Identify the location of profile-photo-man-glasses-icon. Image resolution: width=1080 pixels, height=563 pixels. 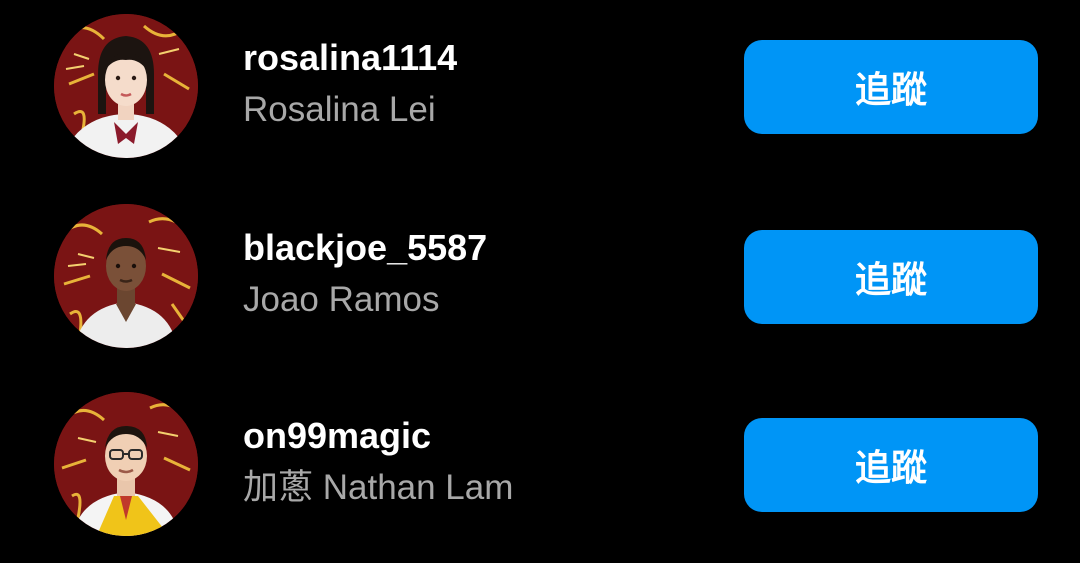
(126, 464).